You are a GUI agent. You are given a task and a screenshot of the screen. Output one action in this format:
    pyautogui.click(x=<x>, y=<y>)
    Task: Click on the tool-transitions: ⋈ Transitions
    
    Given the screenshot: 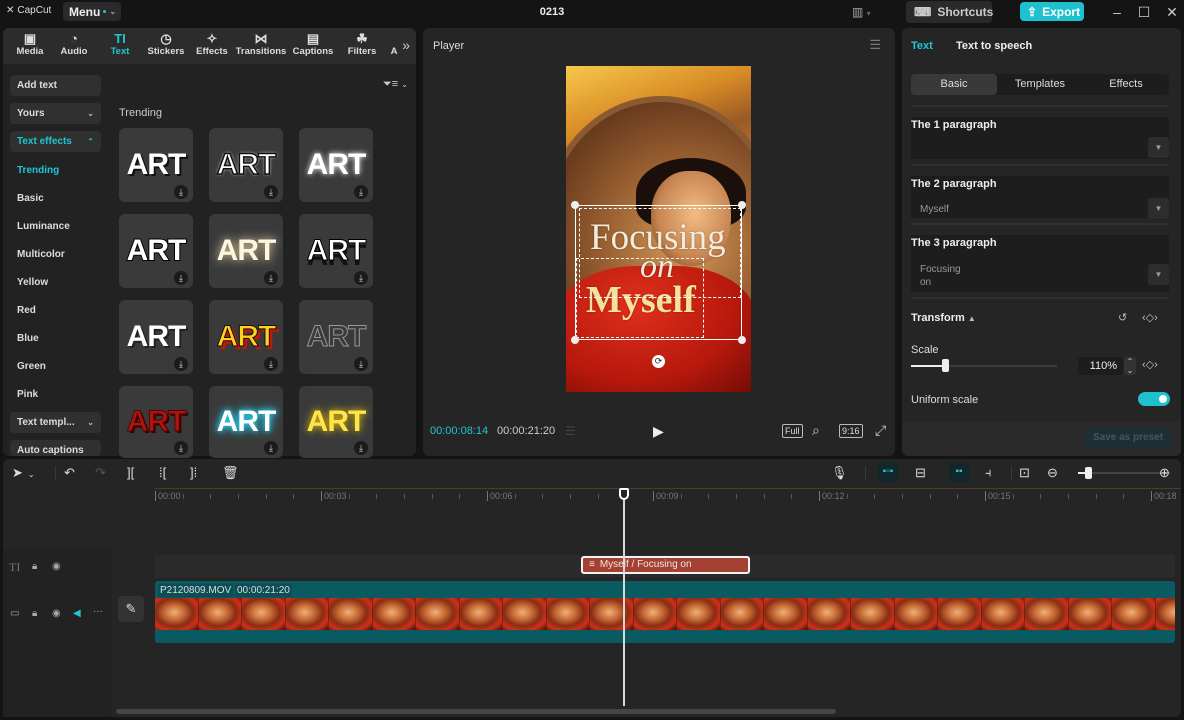 What is the action you would take?
    pyautogui.click(x=261, y=42)
    